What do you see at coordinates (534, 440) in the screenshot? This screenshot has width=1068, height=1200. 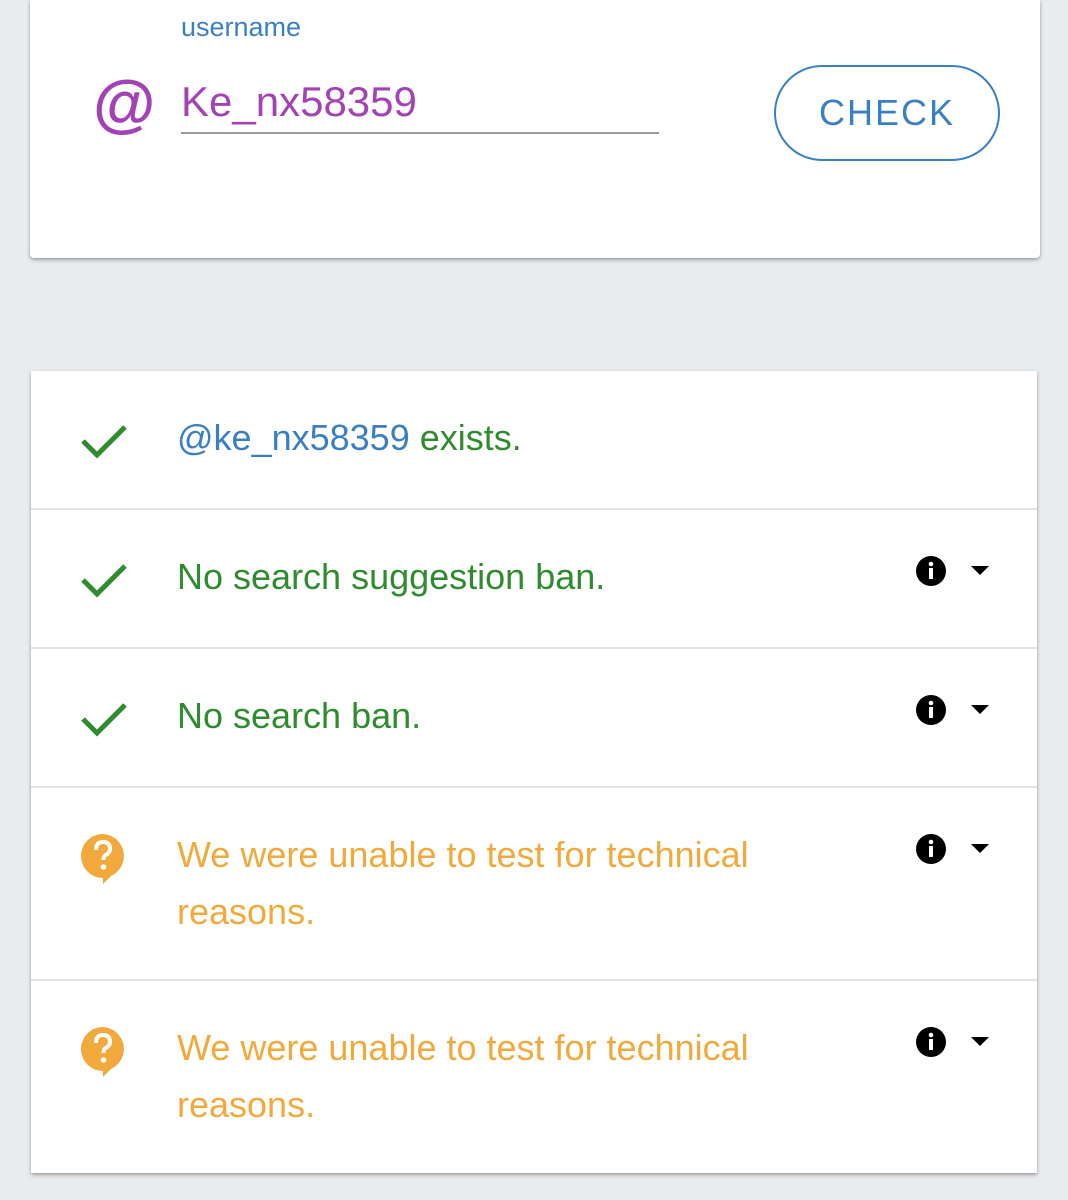 I see `result-row-exists: @ke_nx58359 exists.` at bounding box center [534, 440].